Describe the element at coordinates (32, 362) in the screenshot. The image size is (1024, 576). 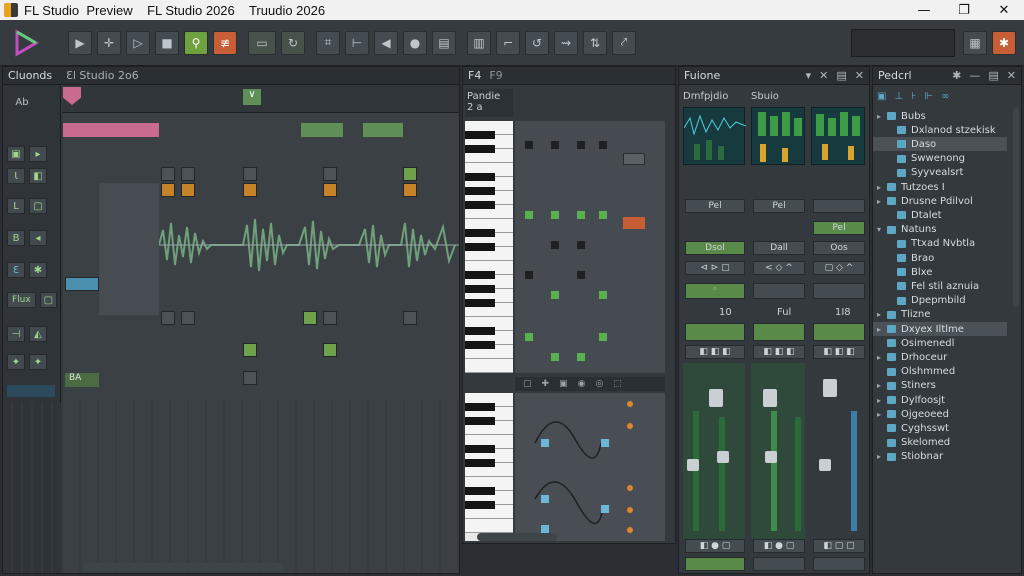
I see `channel-row-8: ✦ ✦` at that location.